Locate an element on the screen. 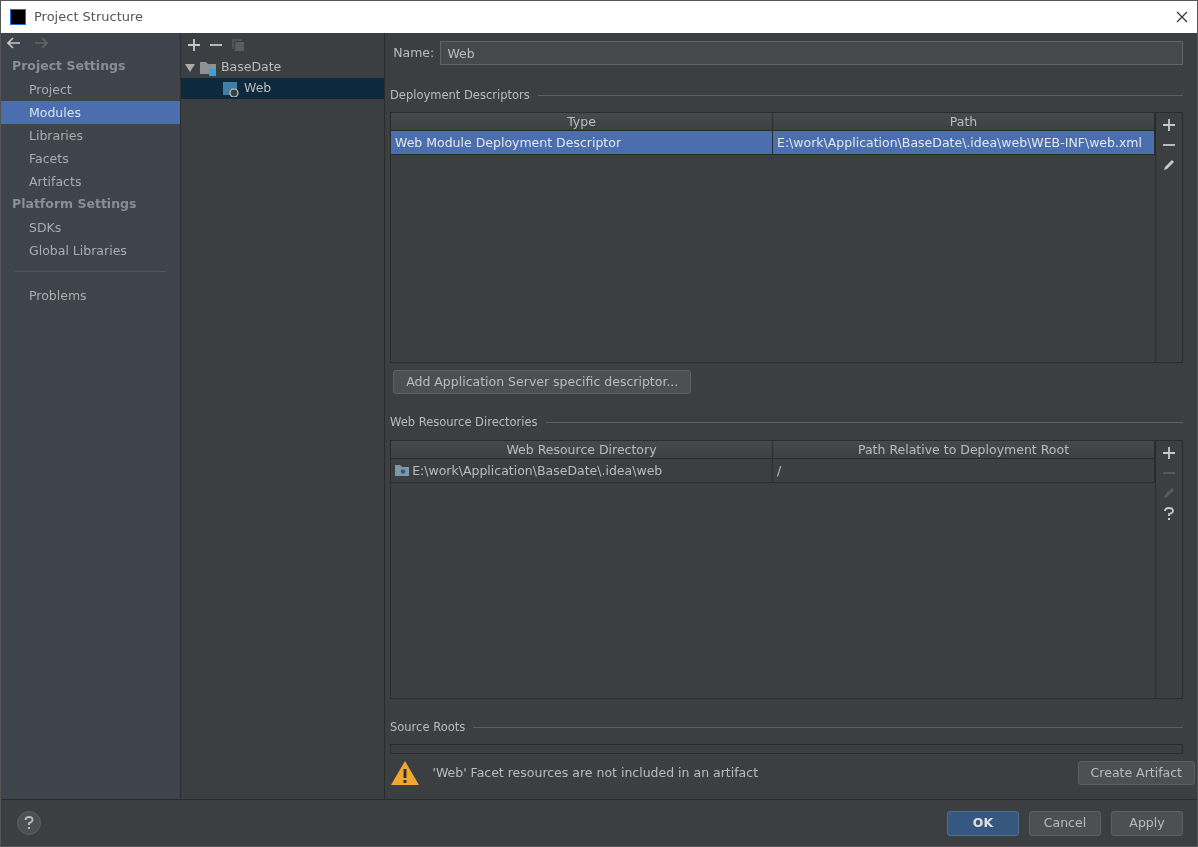 Image resolution: width=1198 pixels, height=847 pixels. app-logo-icon is located at coordinates (18, 17).